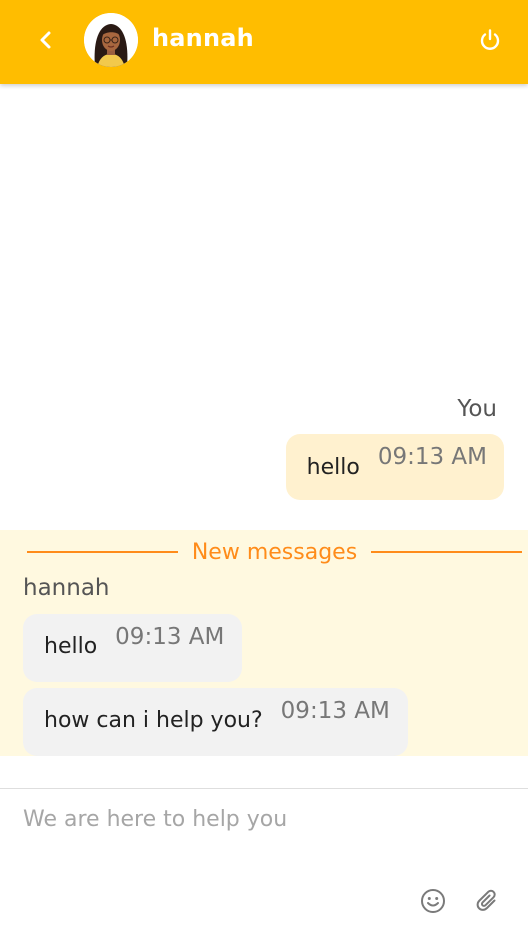 The image size is (528, 939). I want to click on incoming-message: how can i help you? 09:13 AM, so click(215, 722).